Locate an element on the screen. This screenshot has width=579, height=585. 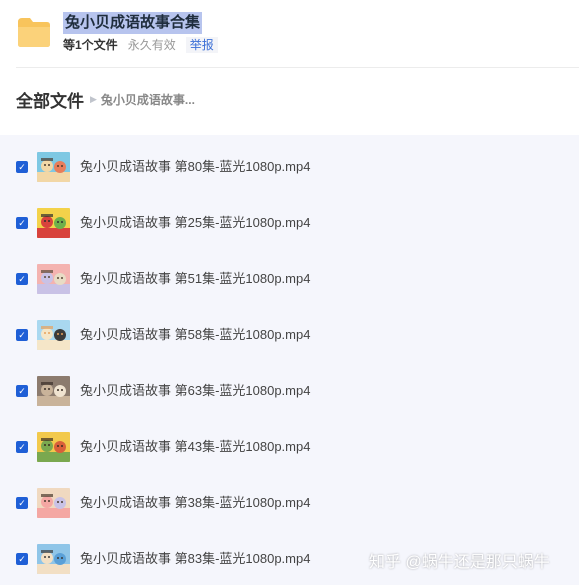
report-link: 举报 is located at coordinates (201, 45).